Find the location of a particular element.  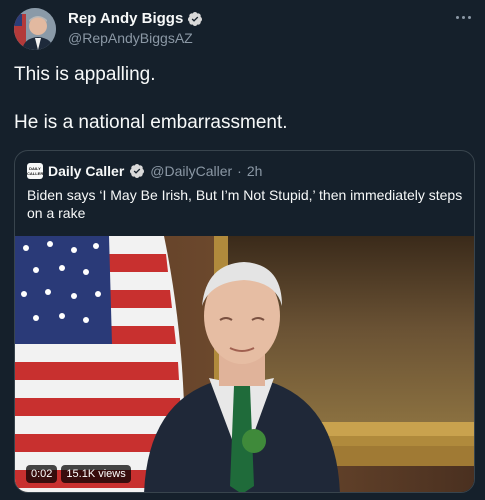

daily-caller-logo: DAILY CALLER is located at coordinates (35, 171).